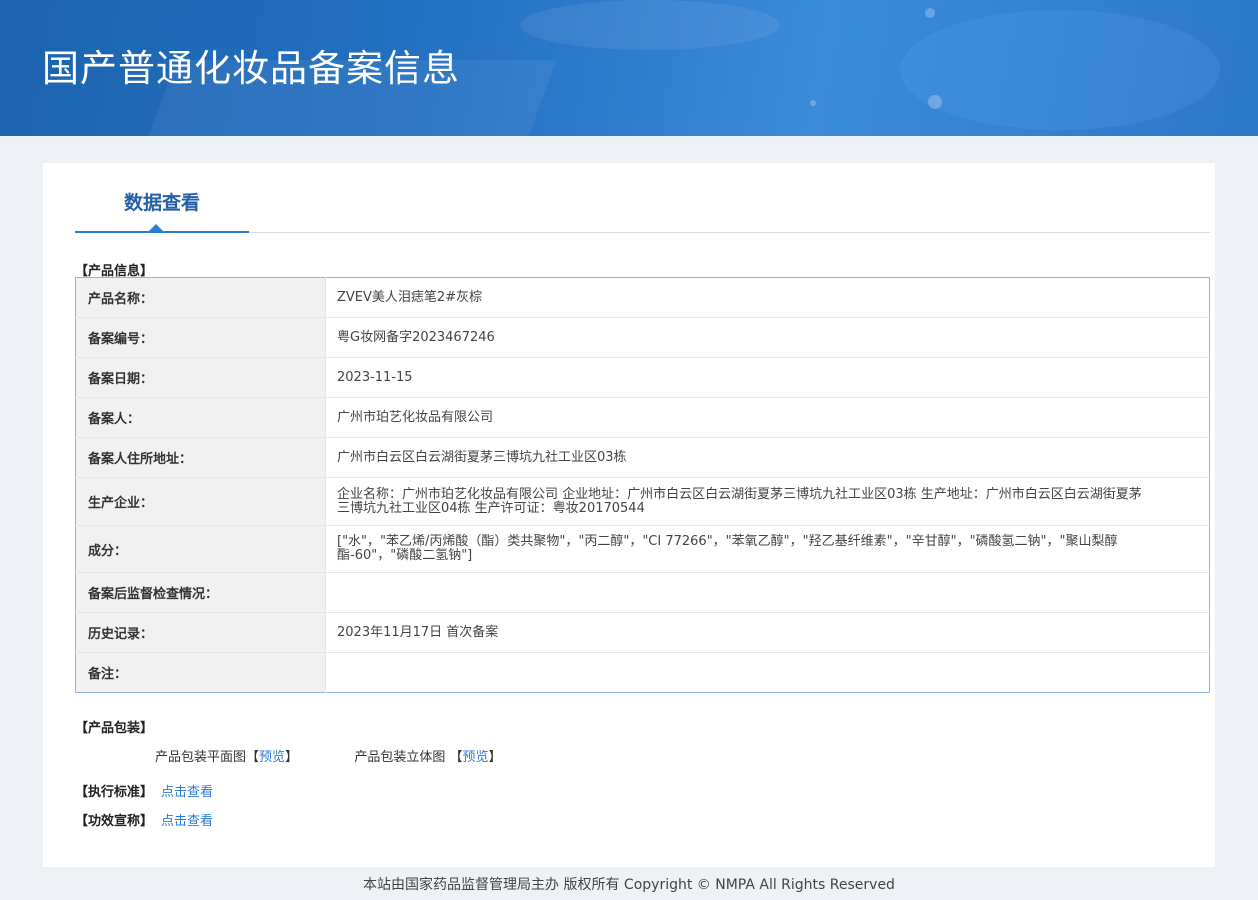  Describe the element at coordinates (200, 672) in the screenshot. I see `row-key: 备注：` at that location.